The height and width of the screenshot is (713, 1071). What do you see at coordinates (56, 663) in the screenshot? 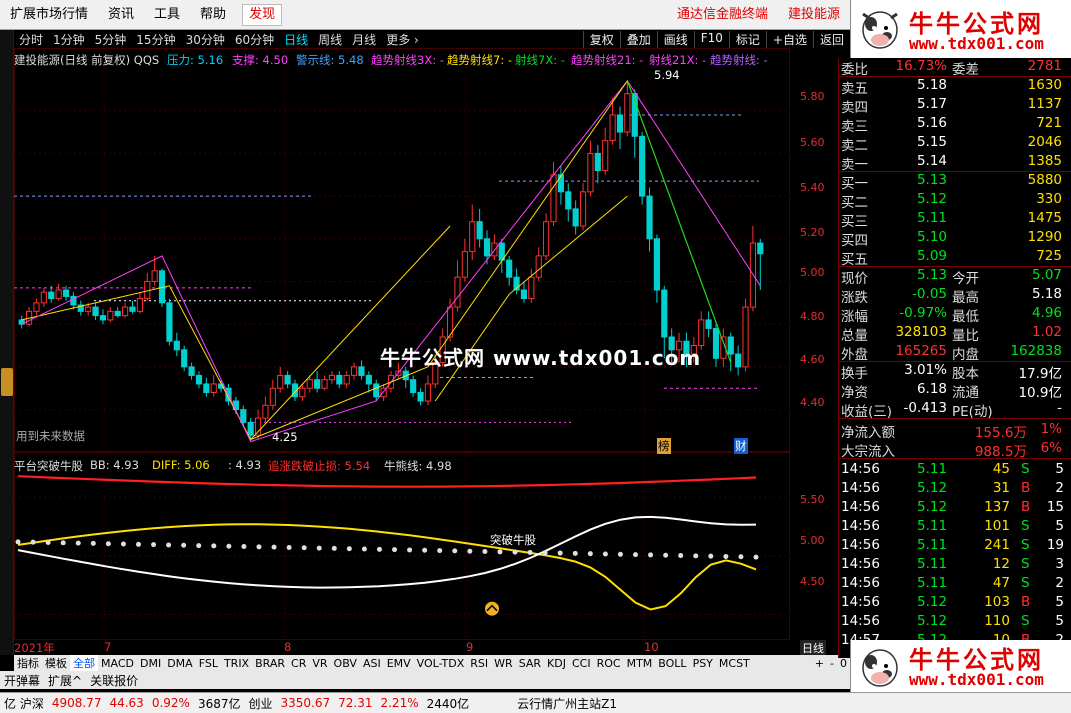
I see `ind-tab: 模板` at bounding box center [56, 663].